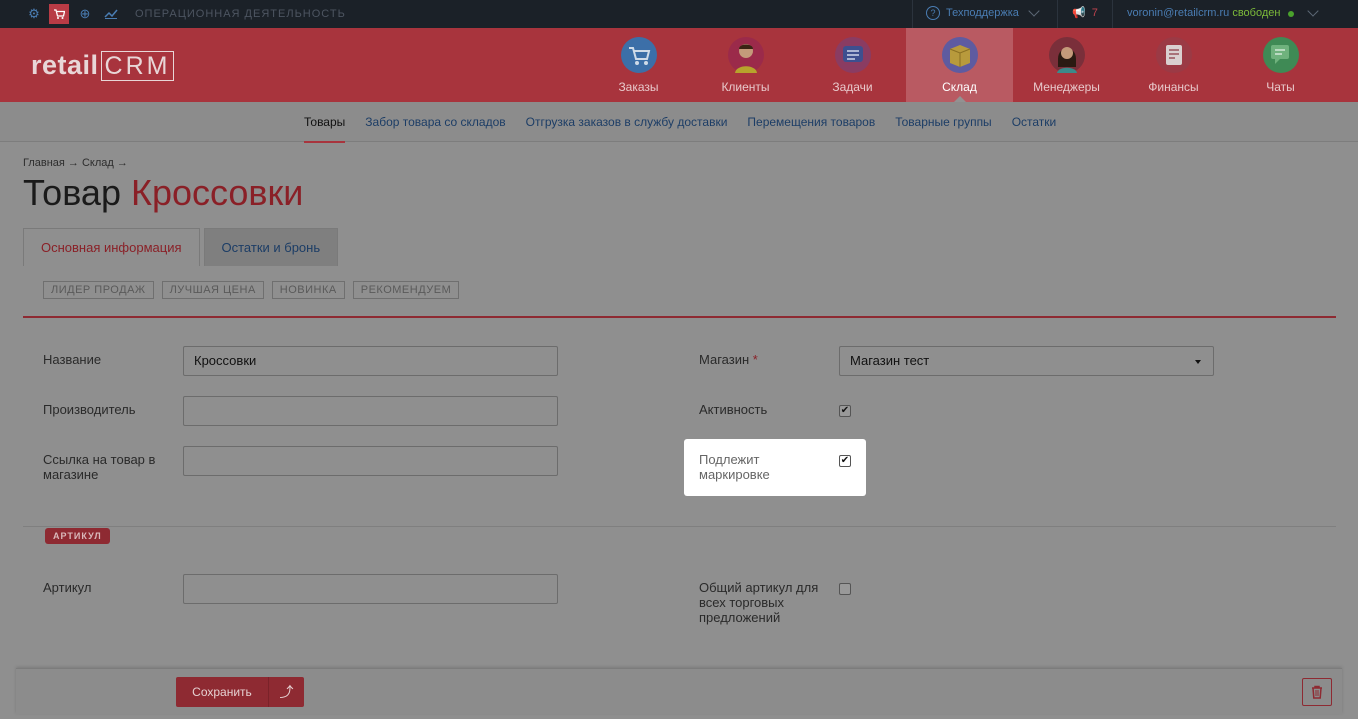 This screenshot has width=1358, height=719. I want to click on logo: retail CRM, so click(103, 65).